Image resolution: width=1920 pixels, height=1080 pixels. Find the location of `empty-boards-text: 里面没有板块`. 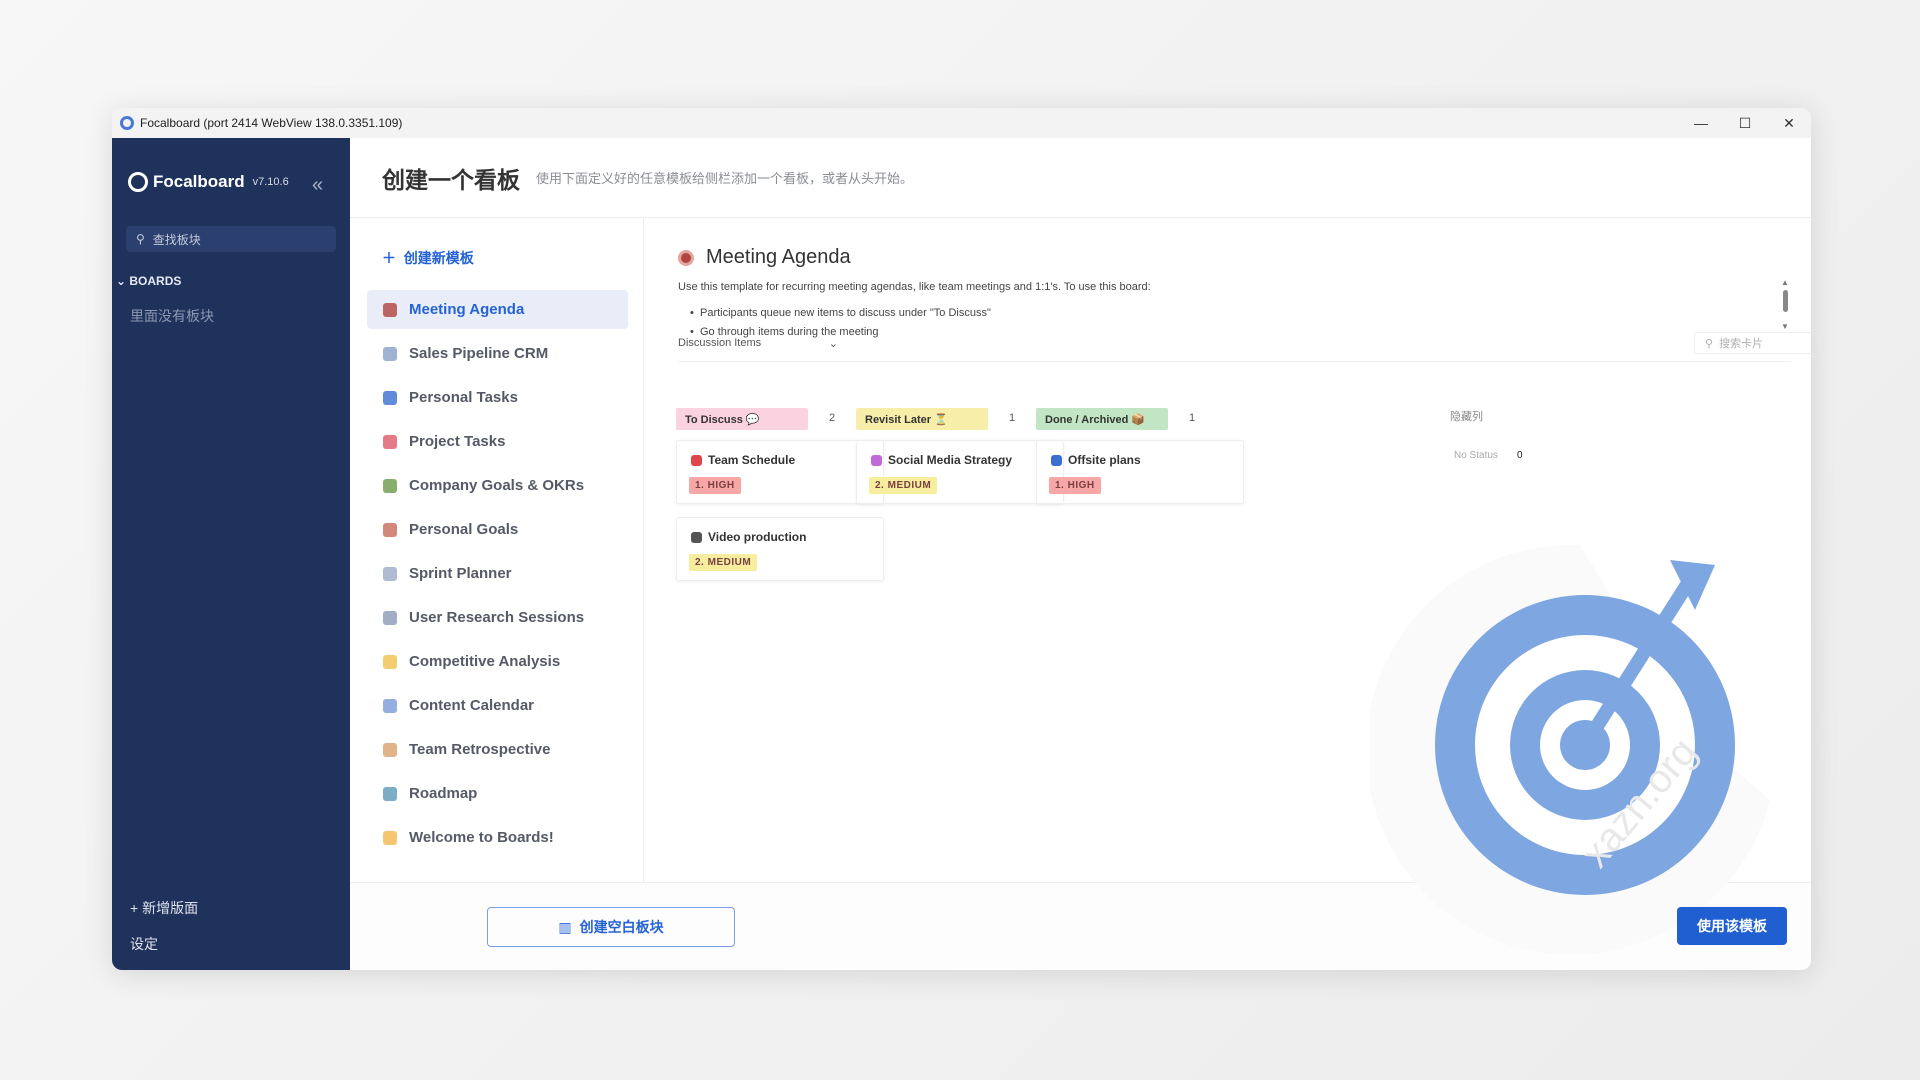

empty-boards-text: 里面没有板块 is located at coordinates (172, 316).